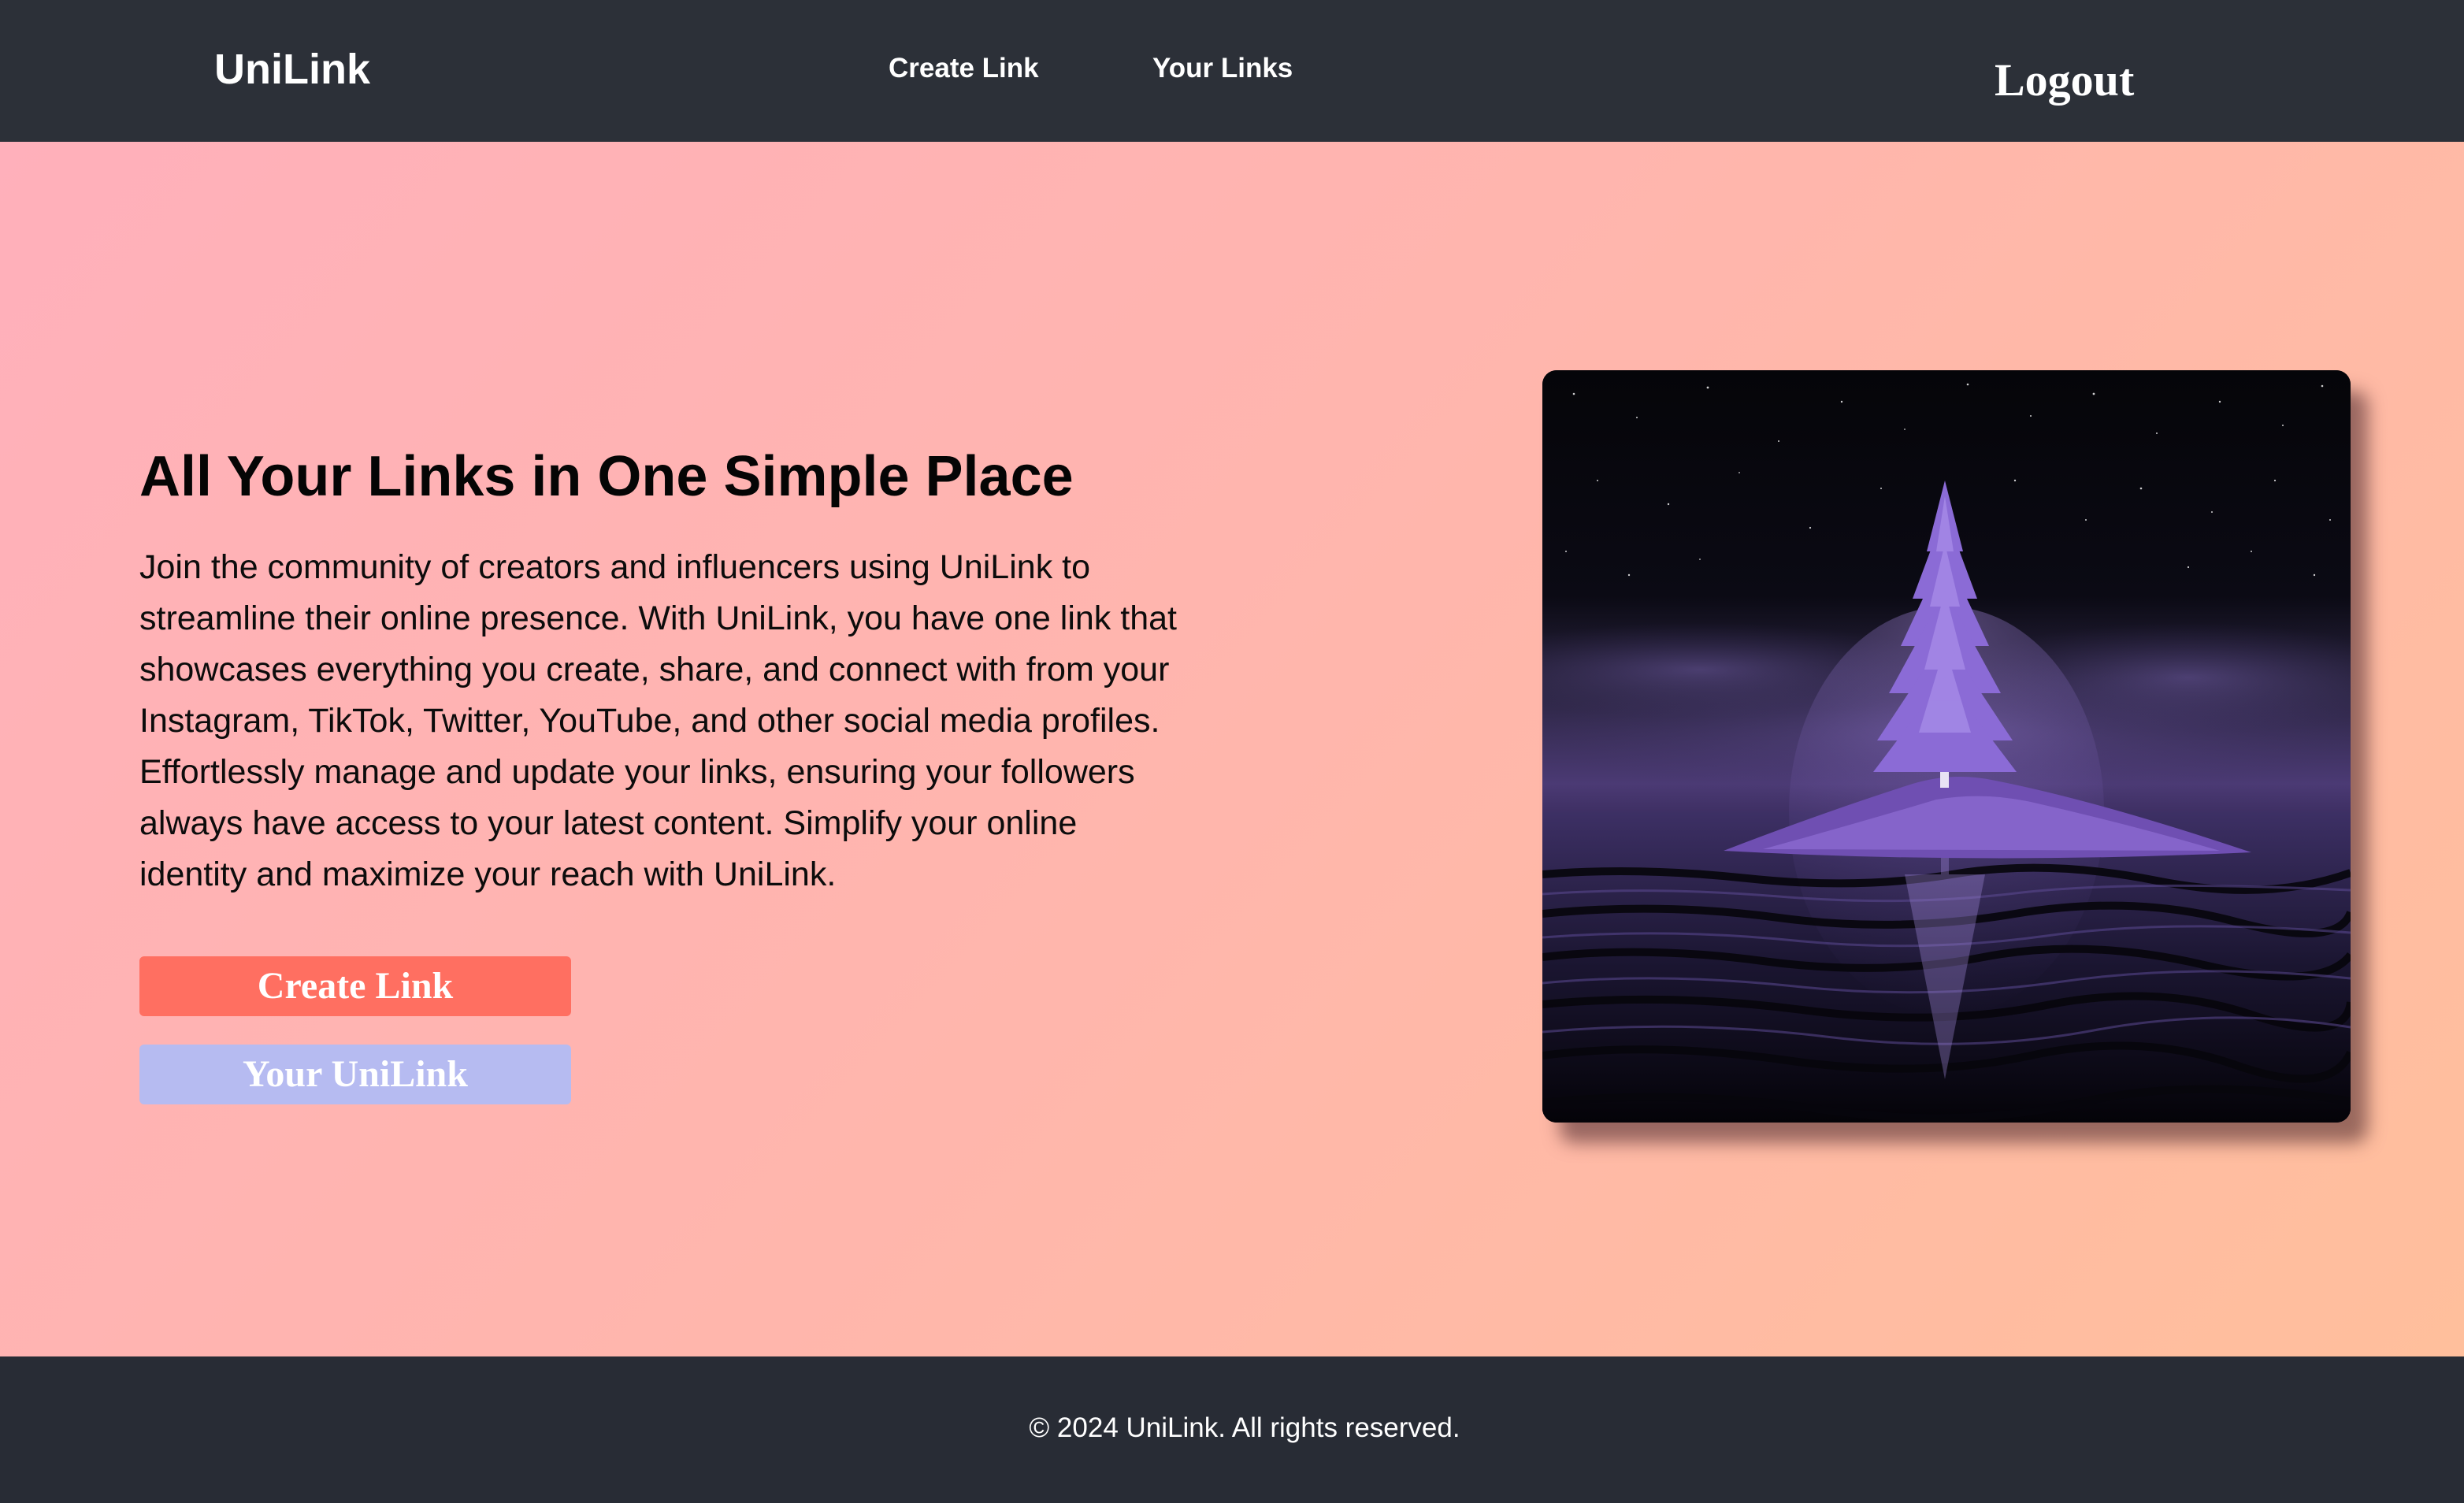 The height and width of the screenshot is (1503, 2464). I want to click on your-unilink-button: Your UniLink, so click(355, 1074).